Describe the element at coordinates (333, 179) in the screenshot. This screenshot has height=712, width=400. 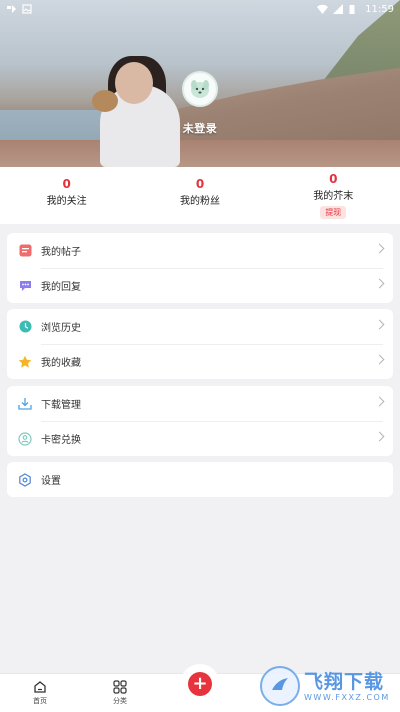
I see `mustard-count: 0` at that location.